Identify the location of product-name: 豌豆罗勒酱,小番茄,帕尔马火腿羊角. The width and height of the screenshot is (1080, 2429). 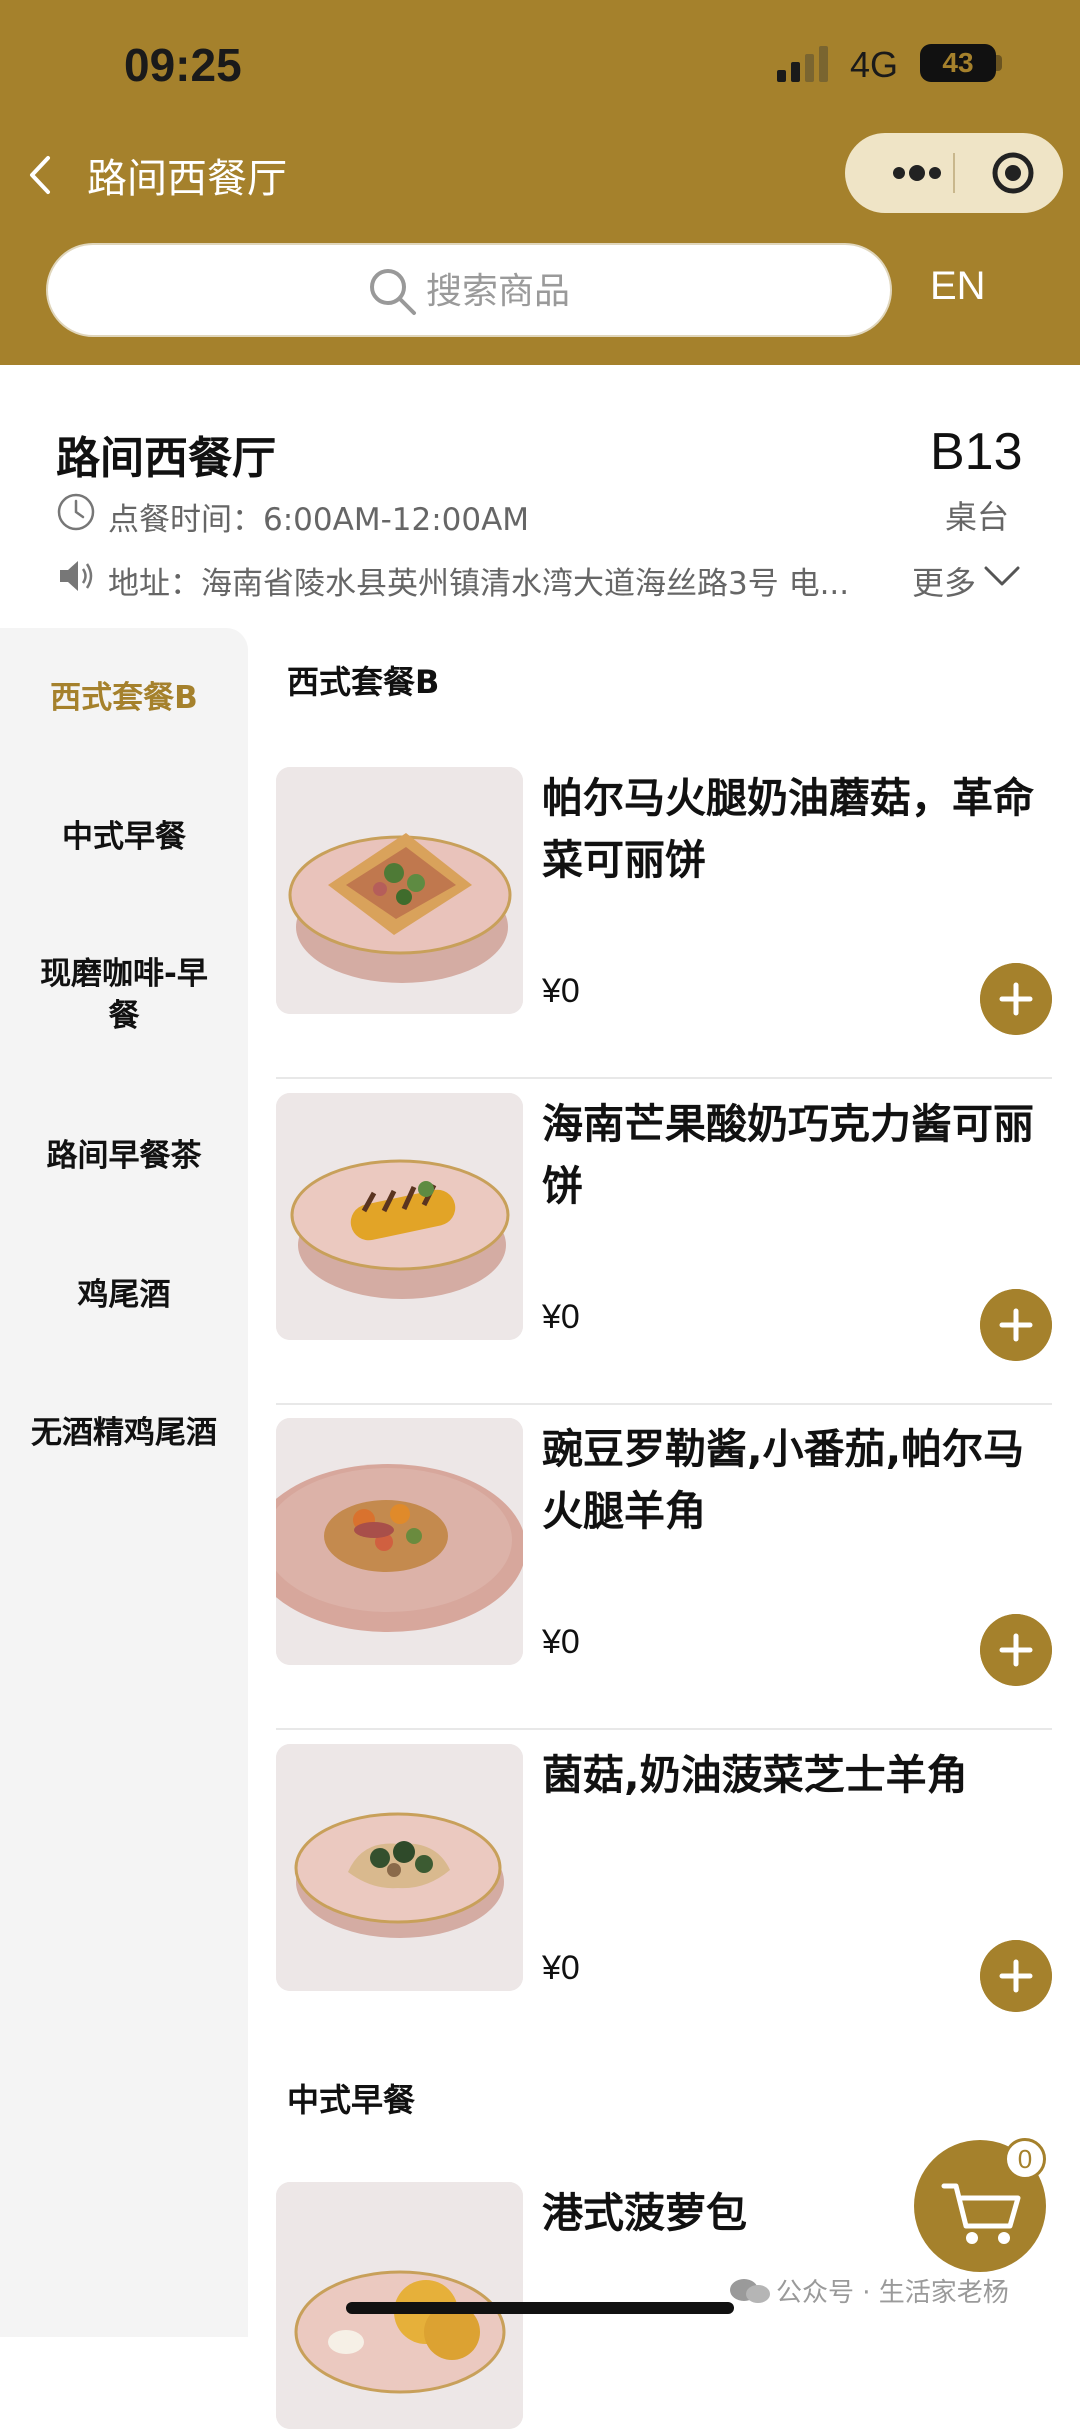
(783, 1480).